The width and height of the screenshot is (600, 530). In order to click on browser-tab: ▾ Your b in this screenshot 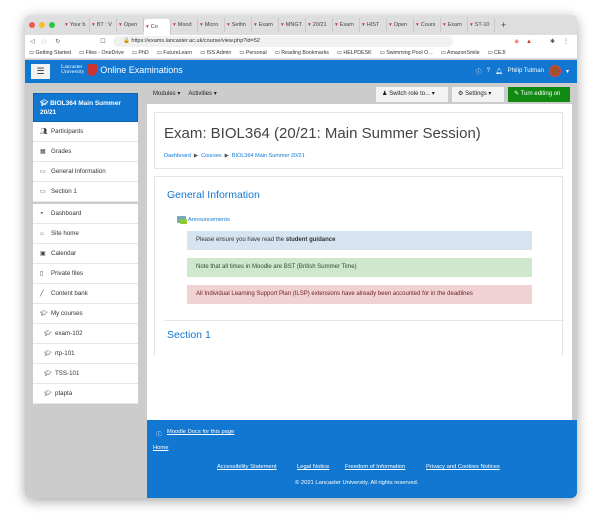, I will do `click(76, 25)`.